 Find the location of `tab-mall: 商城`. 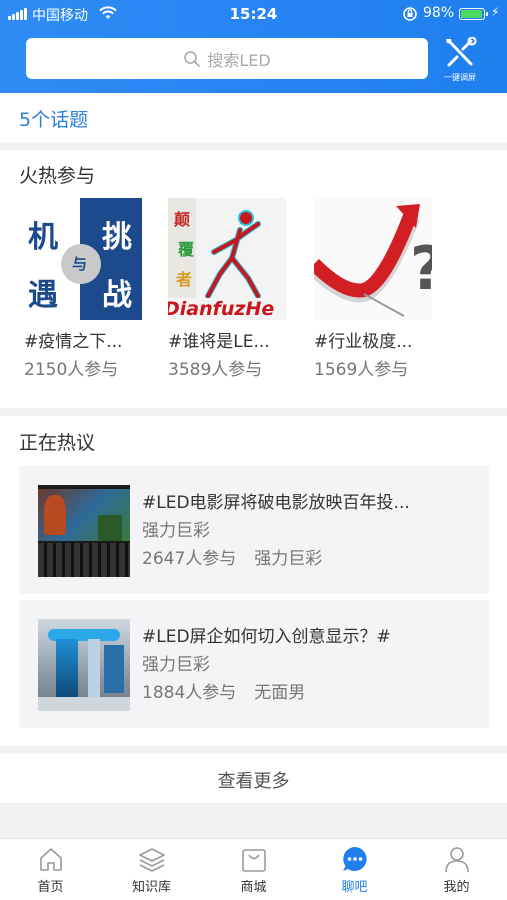

tab-mall: 商城 is located at coordinates (253, 871).